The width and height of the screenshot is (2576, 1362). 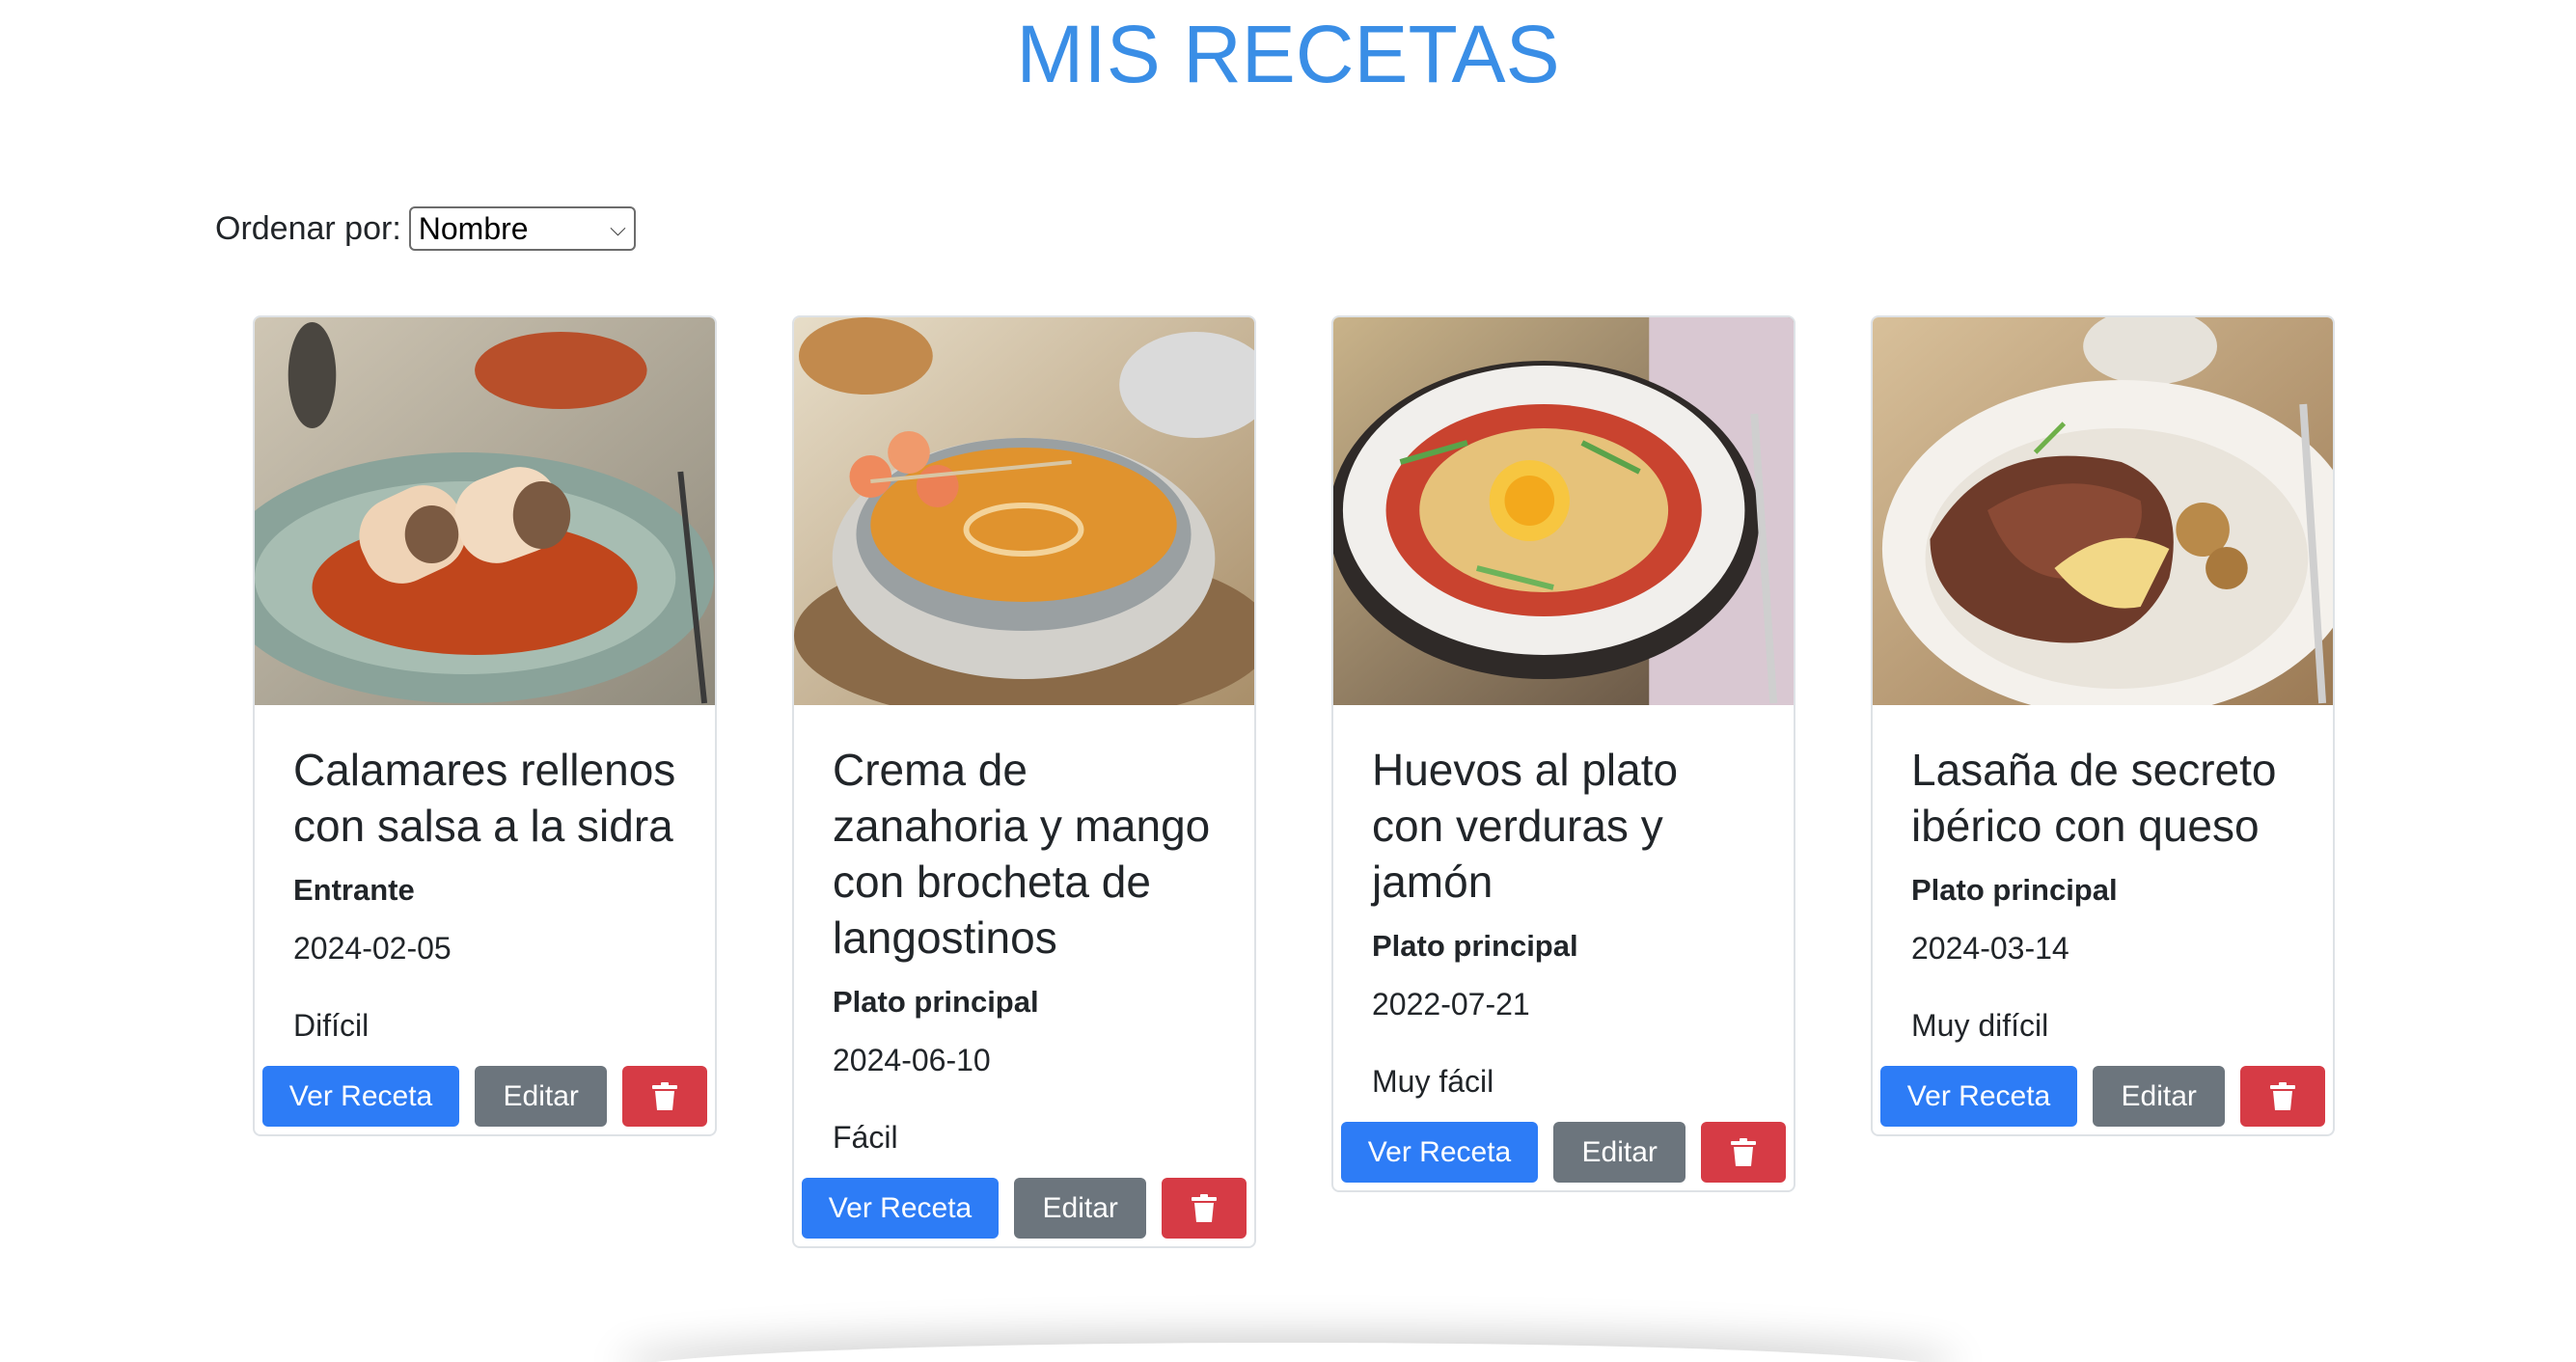 What do you see at coordinates (1288, 1352) in the screenshot?
I see `bottom-shadow` at bounding box center [1288, 1352].